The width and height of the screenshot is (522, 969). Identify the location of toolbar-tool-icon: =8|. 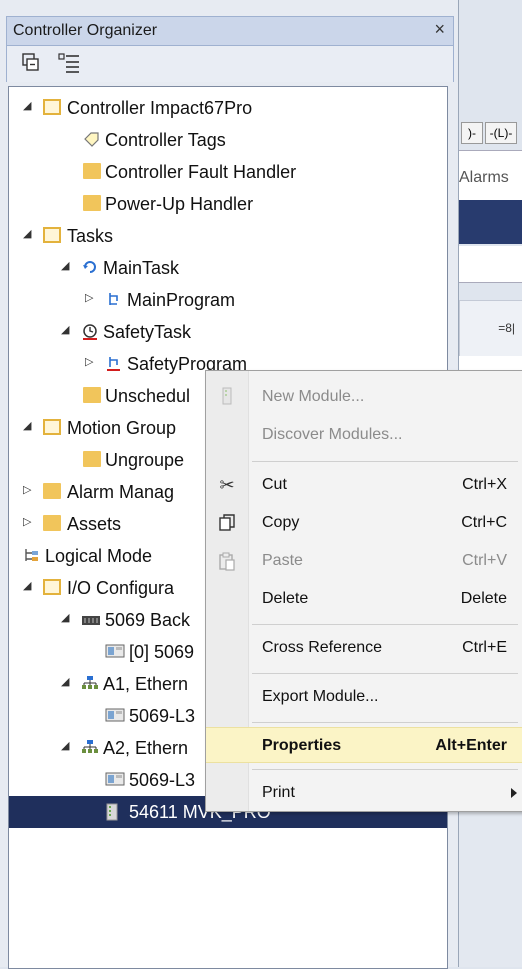
(506, 328).